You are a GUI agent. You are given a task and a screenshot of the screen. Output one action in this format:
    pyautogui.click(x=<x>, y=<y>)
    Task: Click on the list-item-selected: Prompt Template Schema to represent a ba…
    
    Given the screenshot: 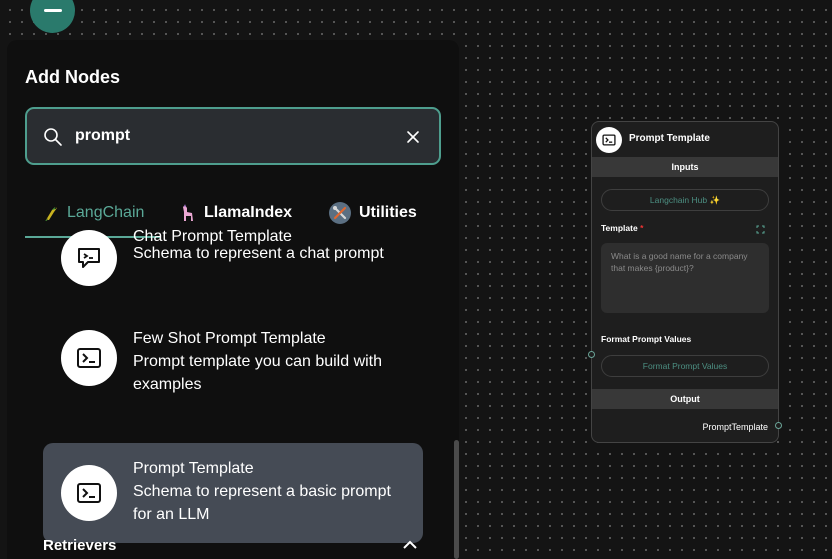 What is the action you would take?
    pyautogui.click(x=233, y=493)
    